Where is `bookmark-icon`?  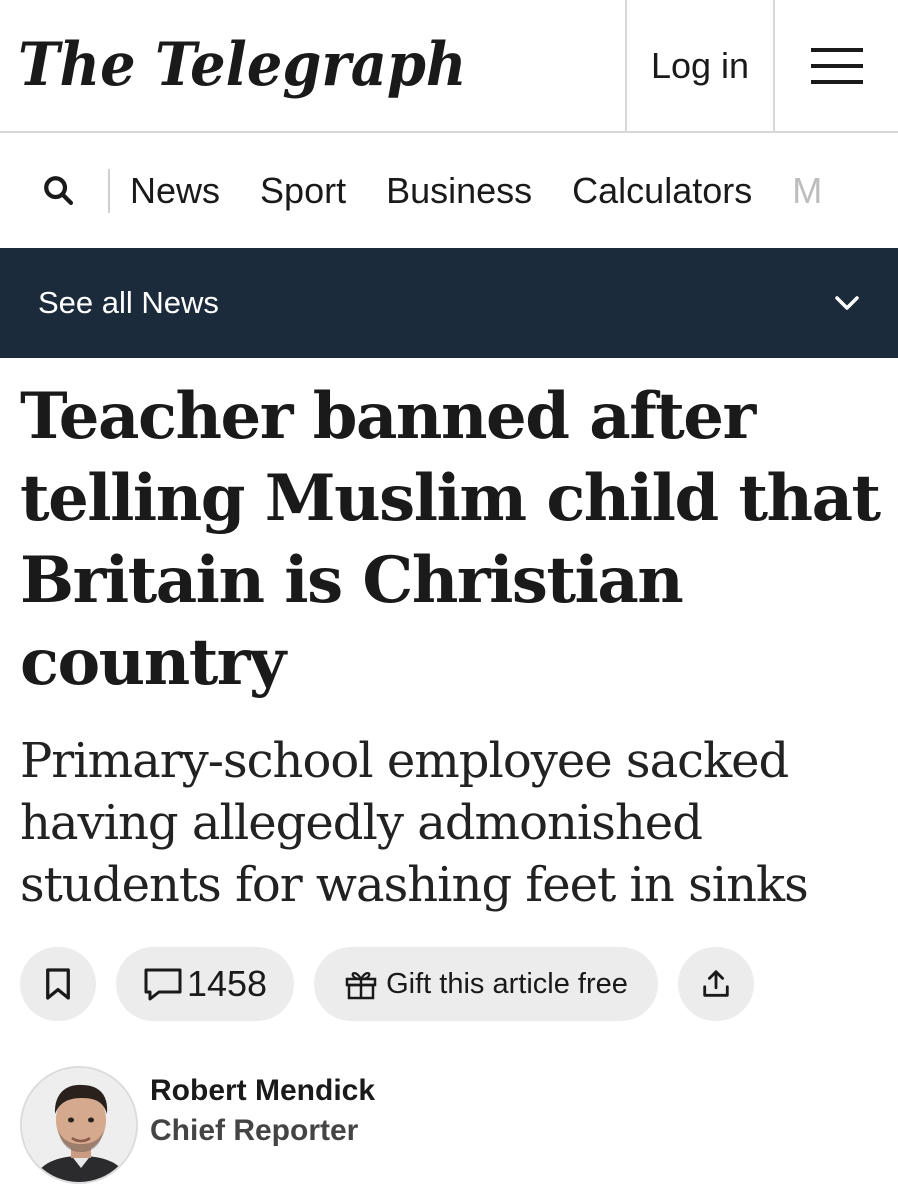 bookmark-icon is located at coordinates (58, 984).